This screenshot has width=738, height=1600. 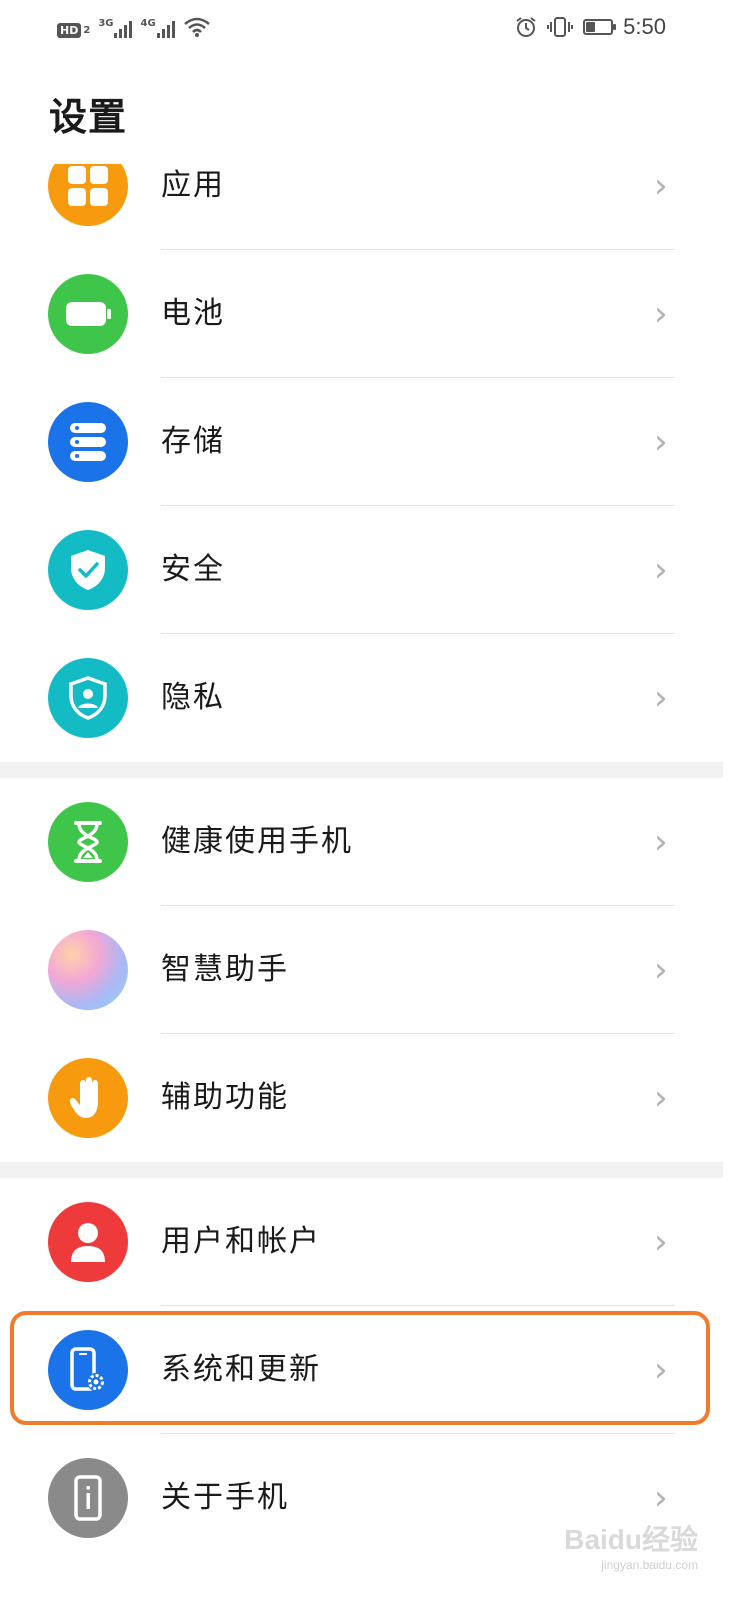 What do you see at coordinates (88, 570) in the screenshot?
I see `shield-check-icon` at bounding box center [88, 570].